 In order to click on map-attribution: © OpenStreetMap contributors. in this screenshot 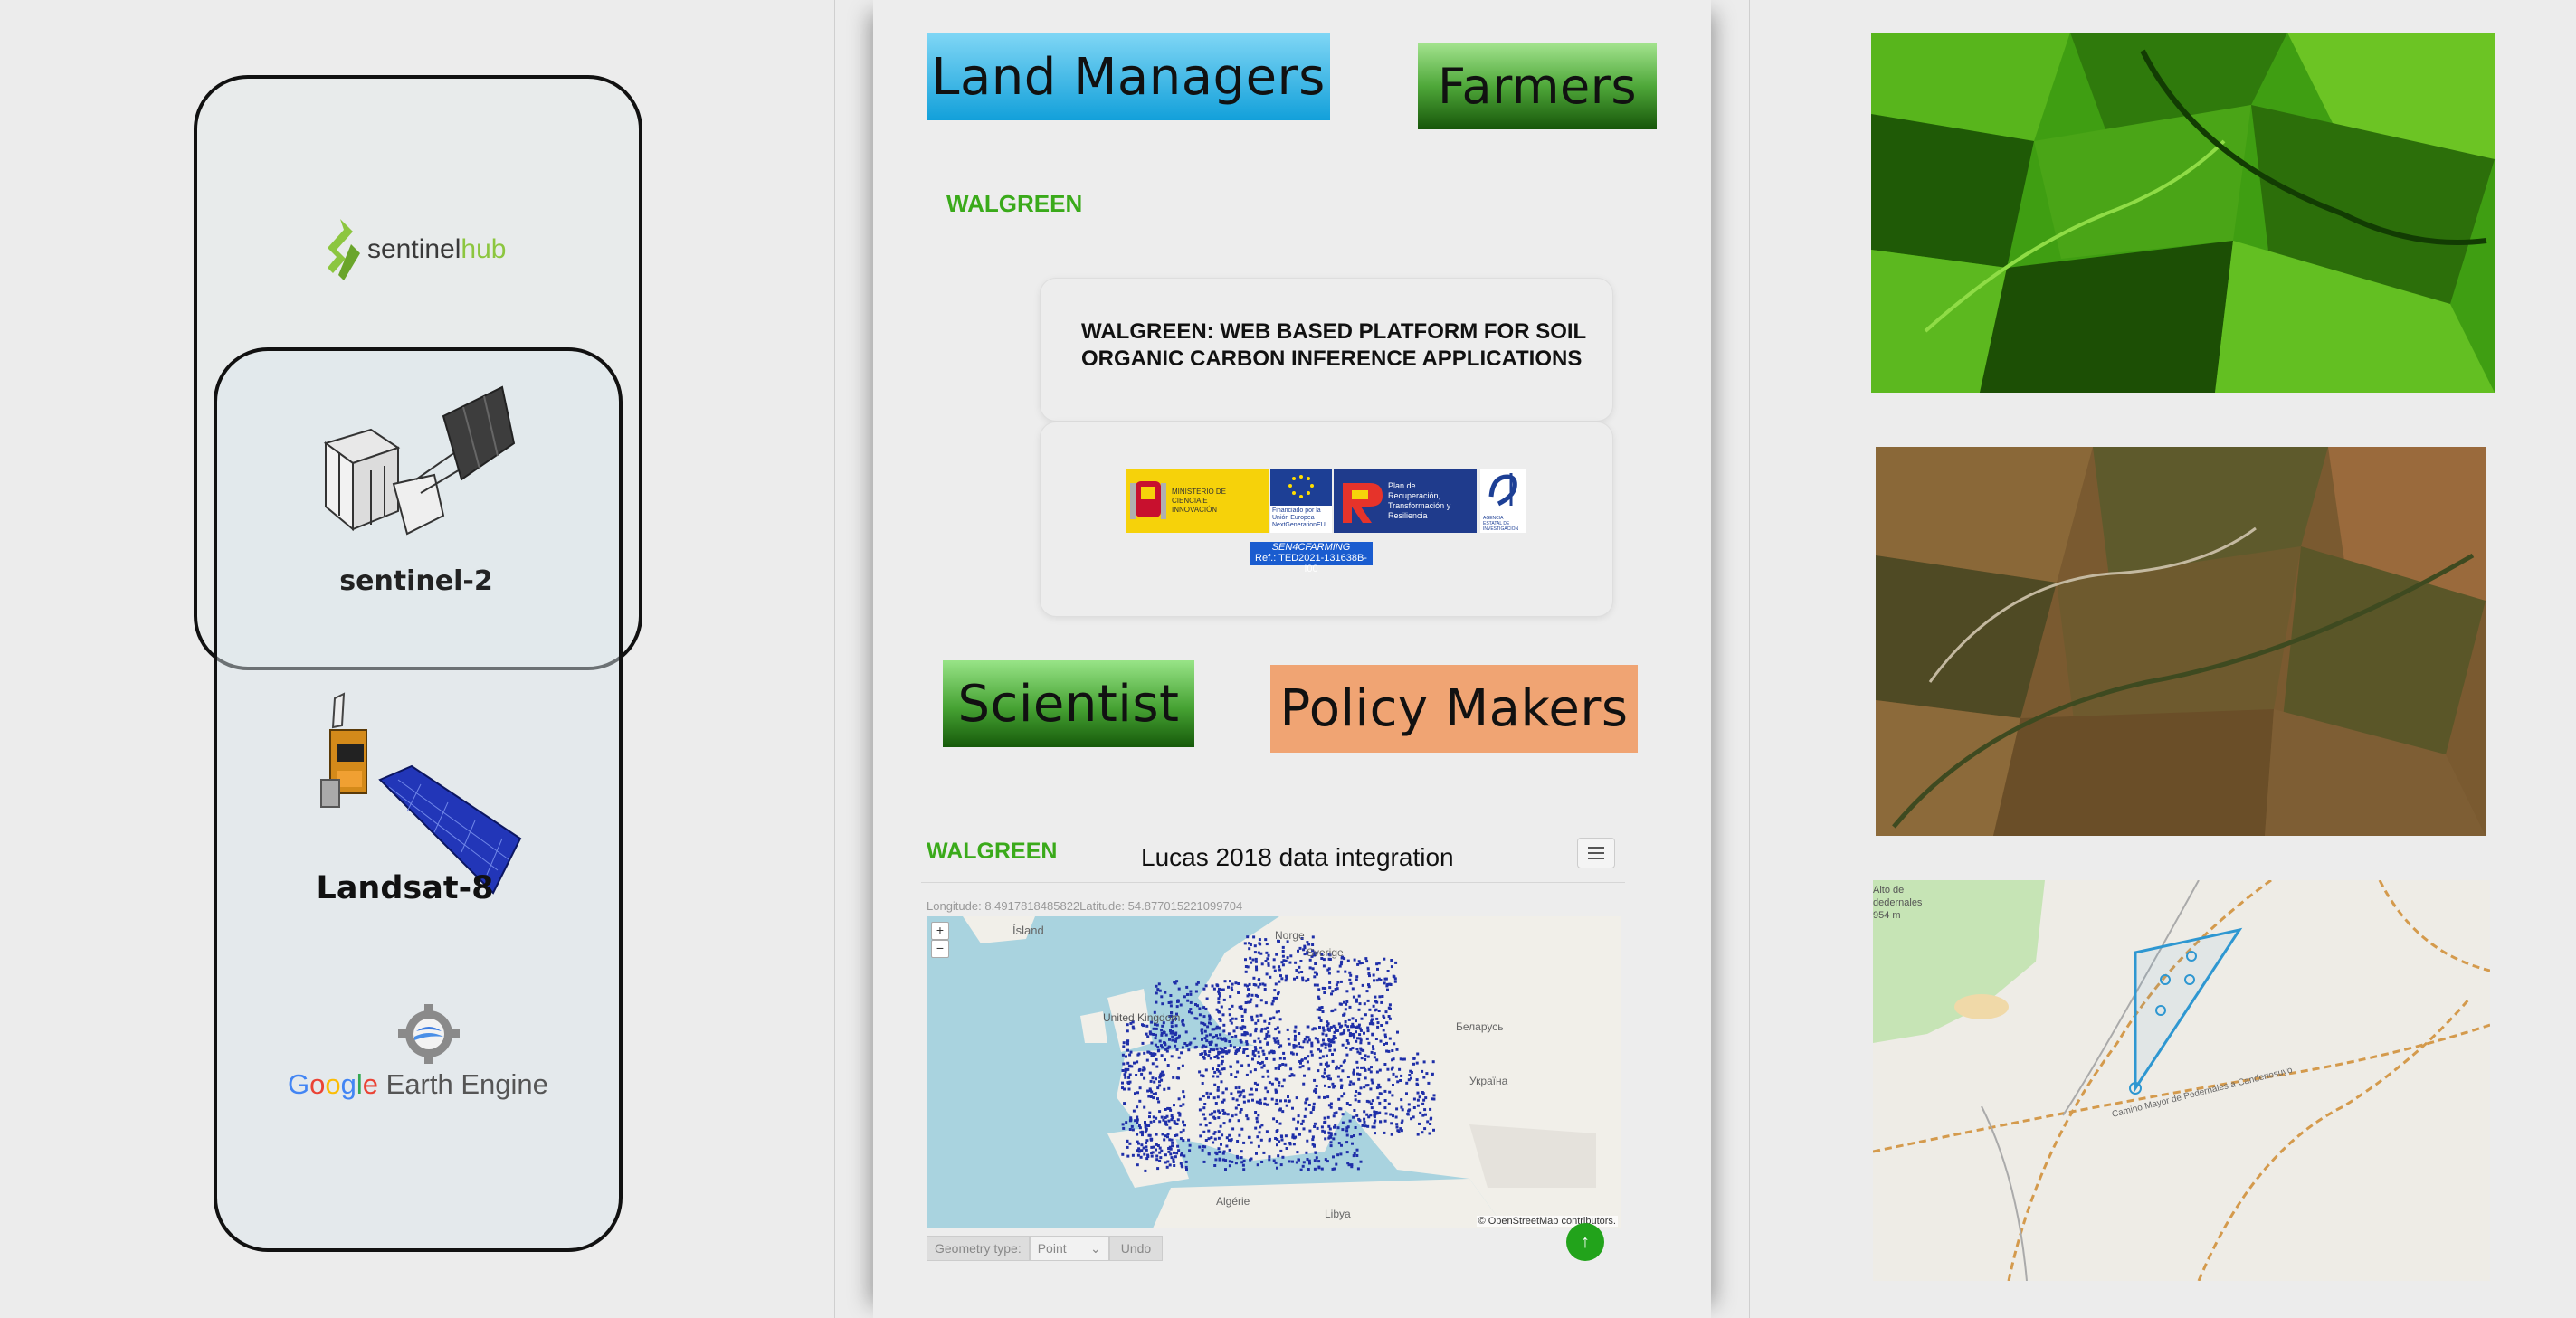, I will do `click(1547, 1221)`.